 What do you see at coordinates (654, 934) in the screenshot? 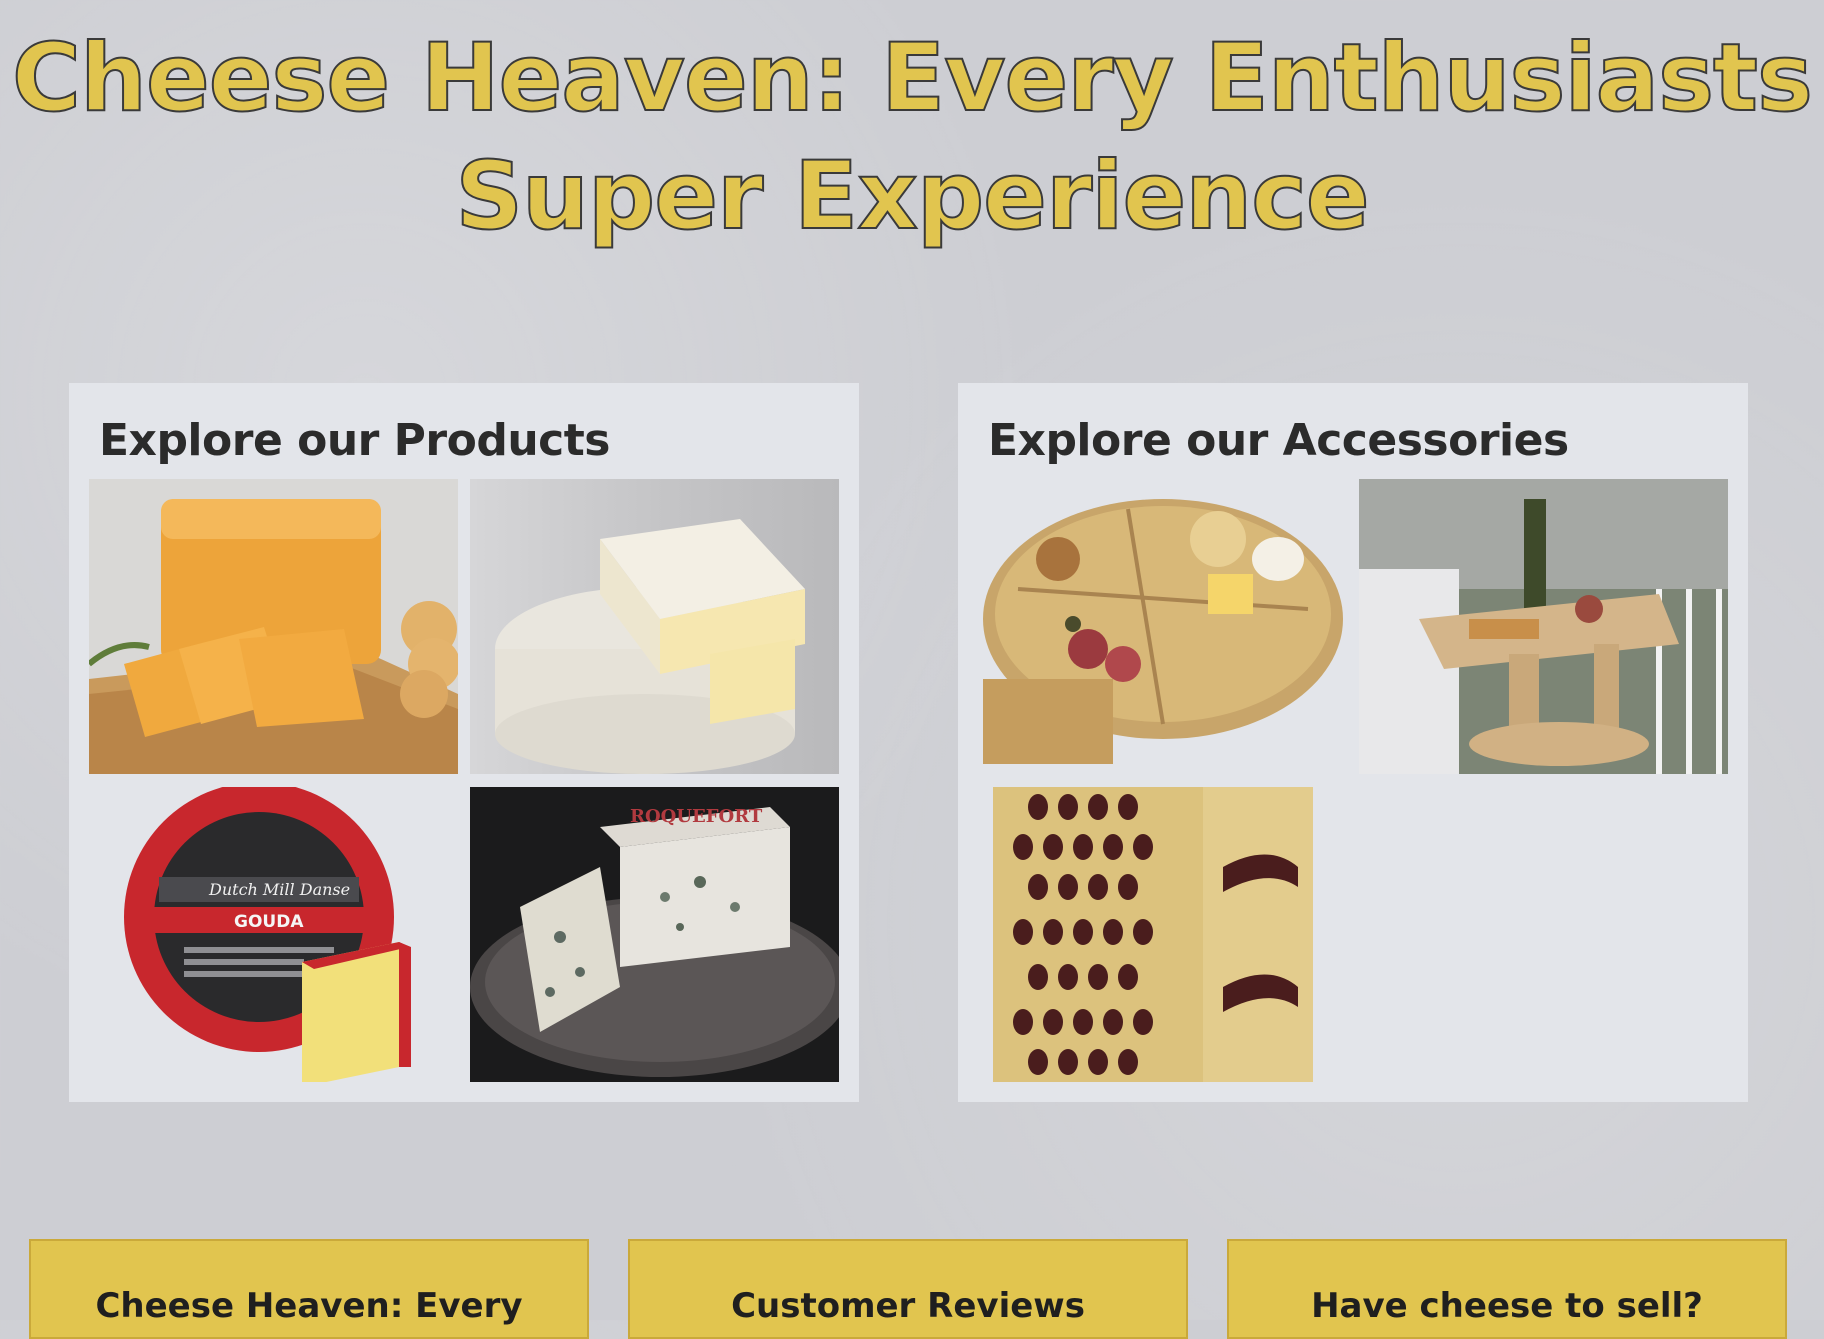
I see `roquefort-cheese-image: ROQUEFORT` at bounding box center [654, 934].